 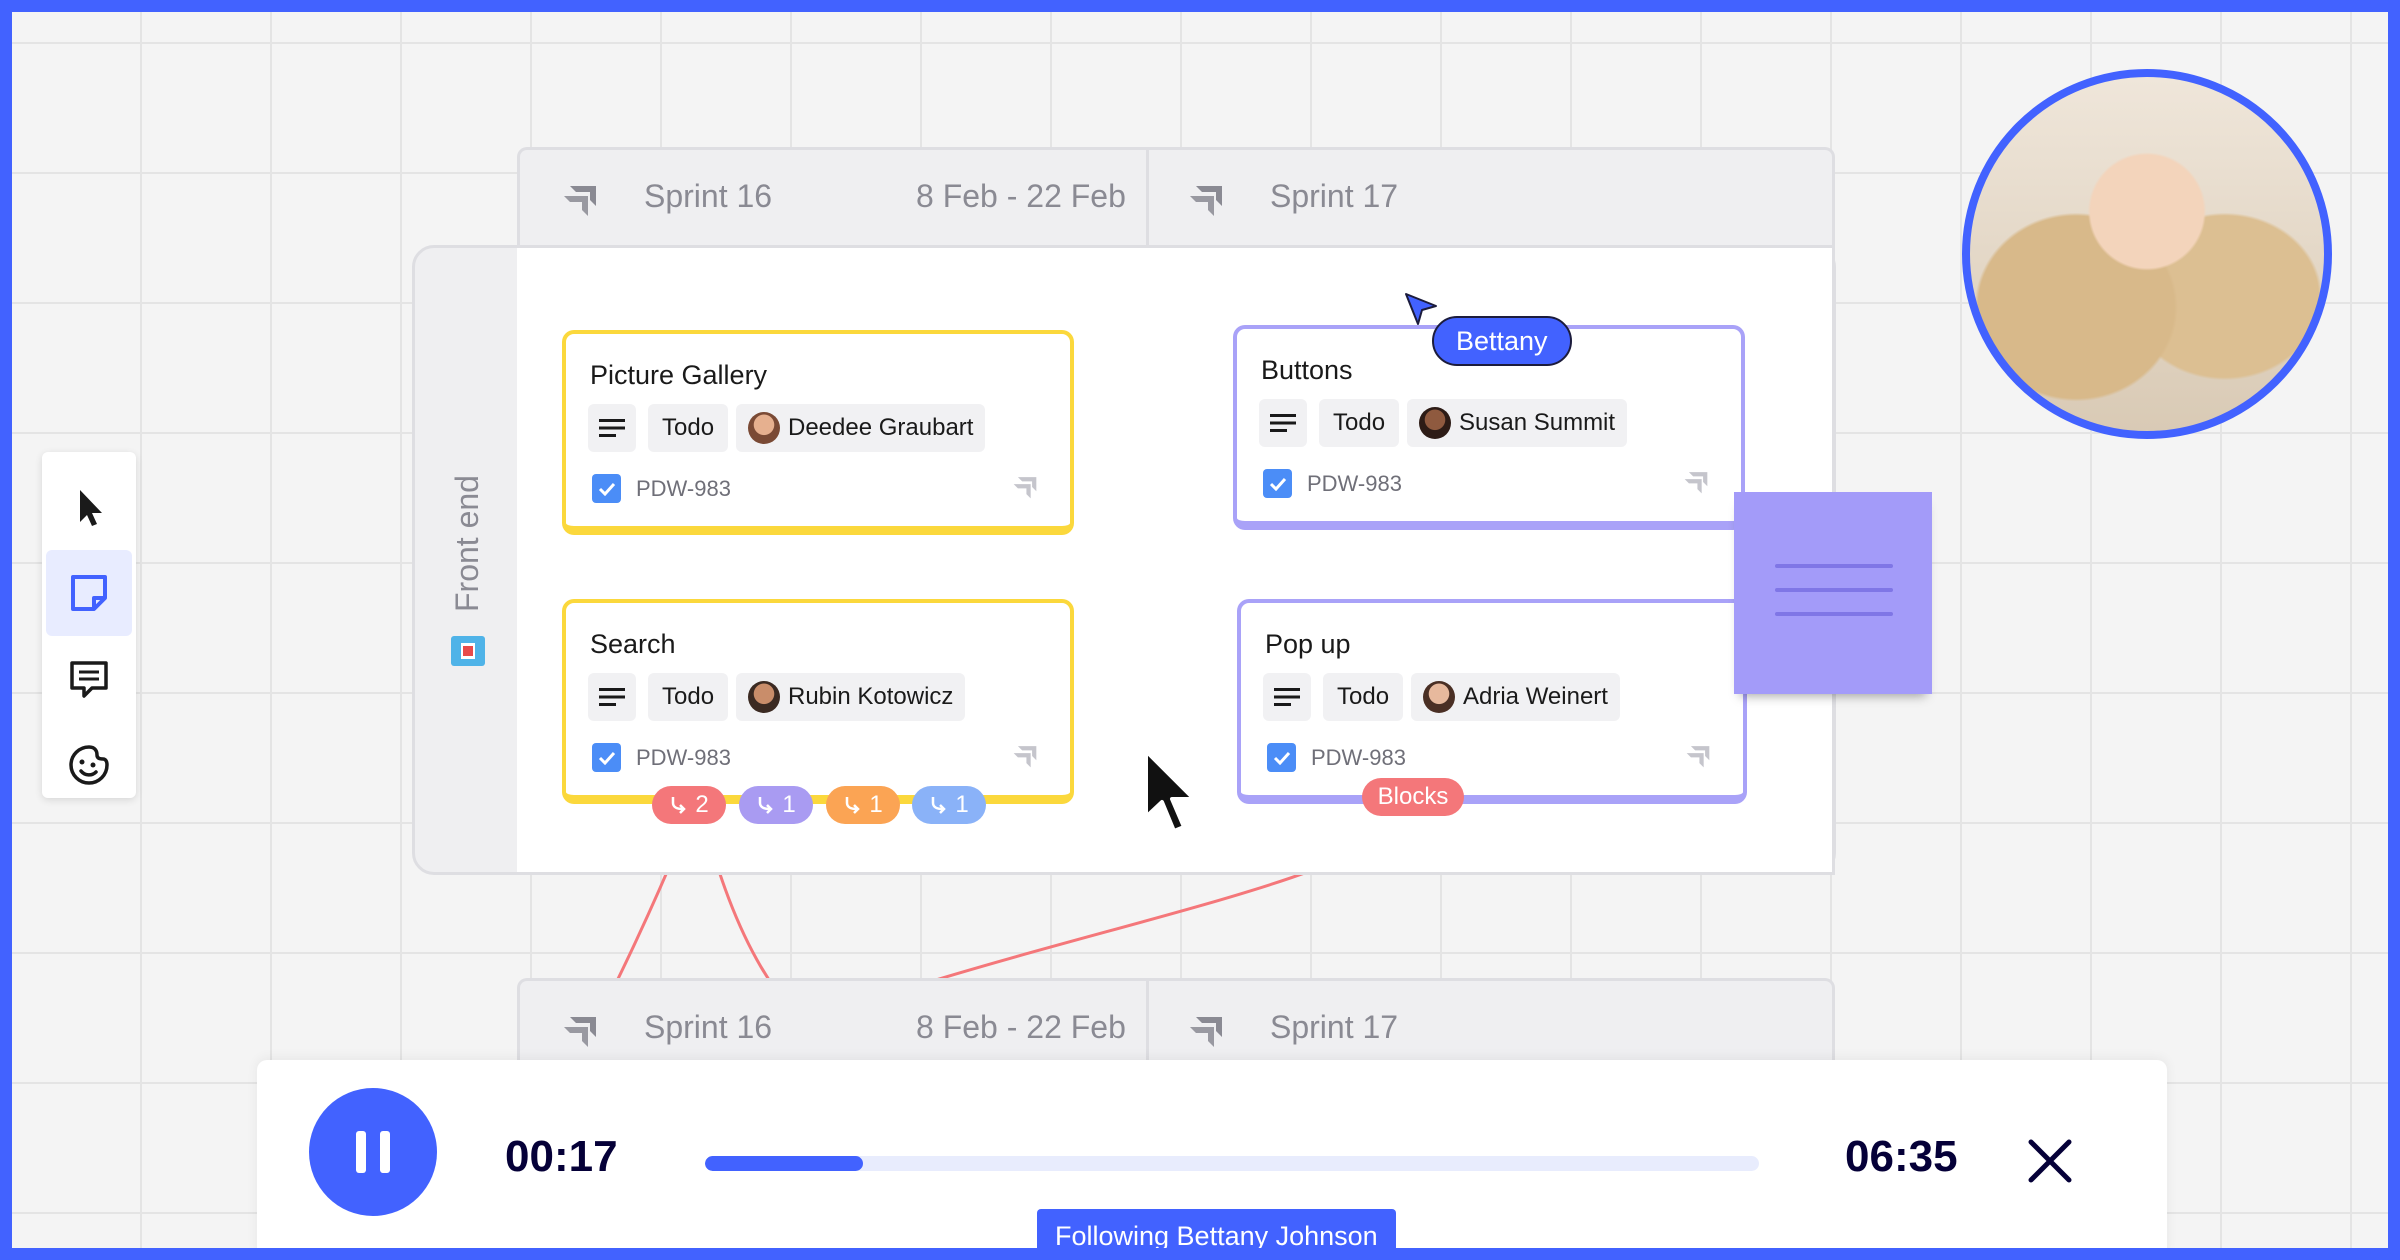 I want to click on card-title: Pop up, so click(x=1308, y=644).